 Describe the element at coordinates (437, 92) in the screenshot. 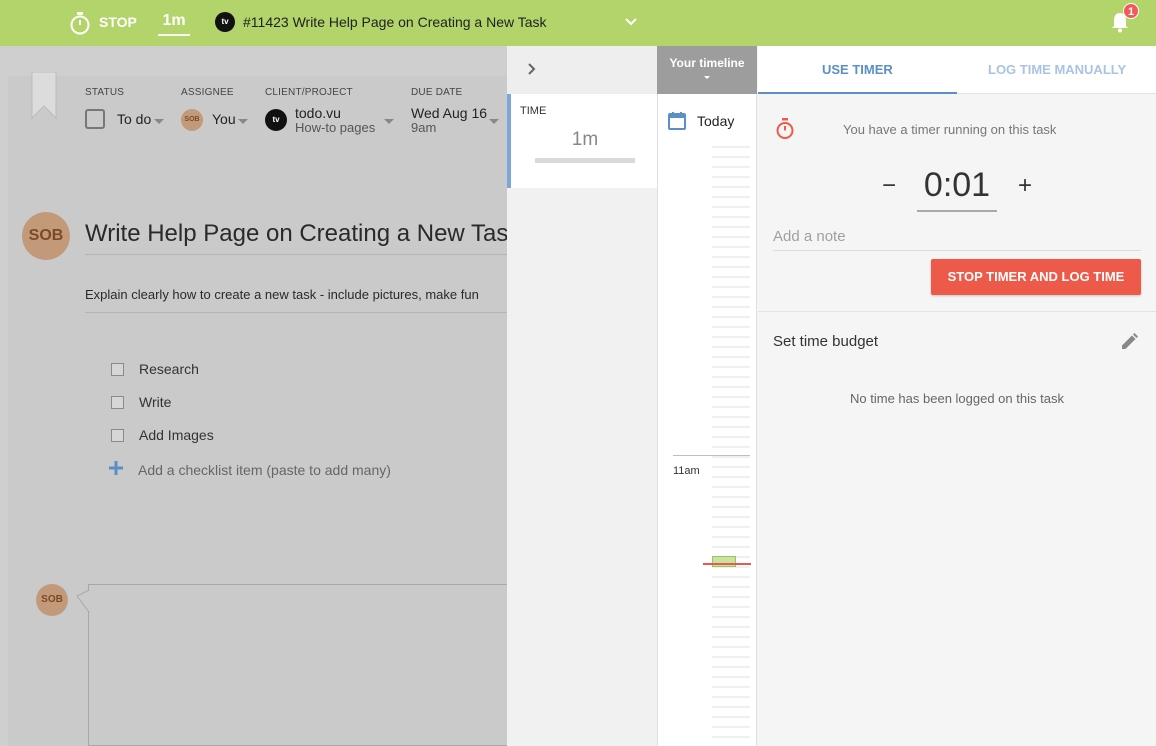

I see `due-date-label: DUE DATE` at that location.